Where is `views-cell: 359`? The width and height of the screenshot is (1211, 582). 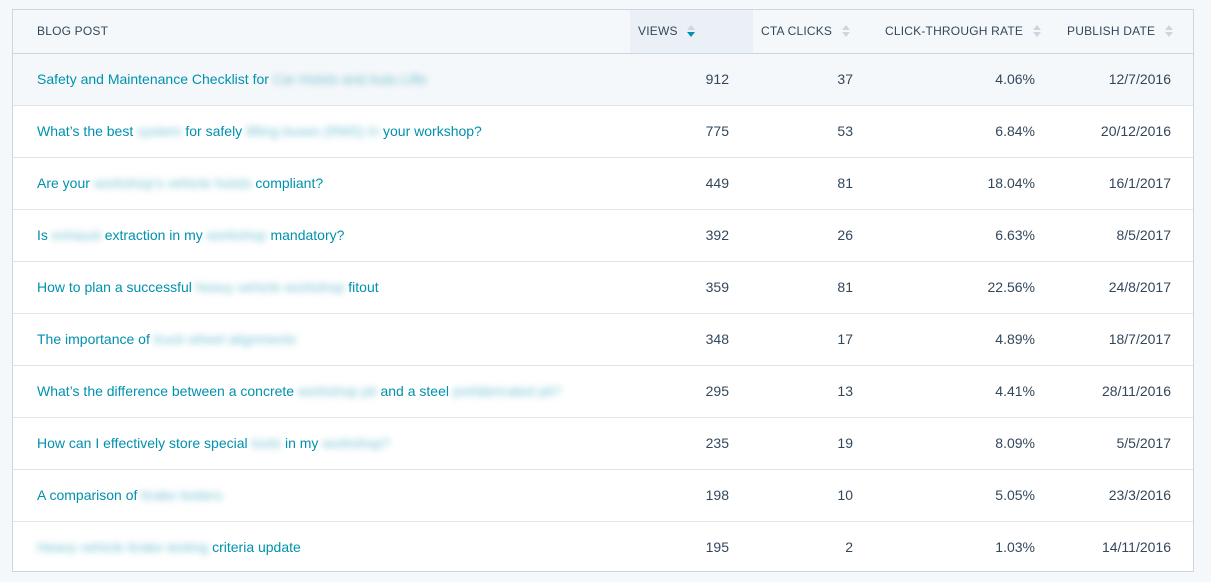
views-cell: 359 is located at coordinates (691, 287).